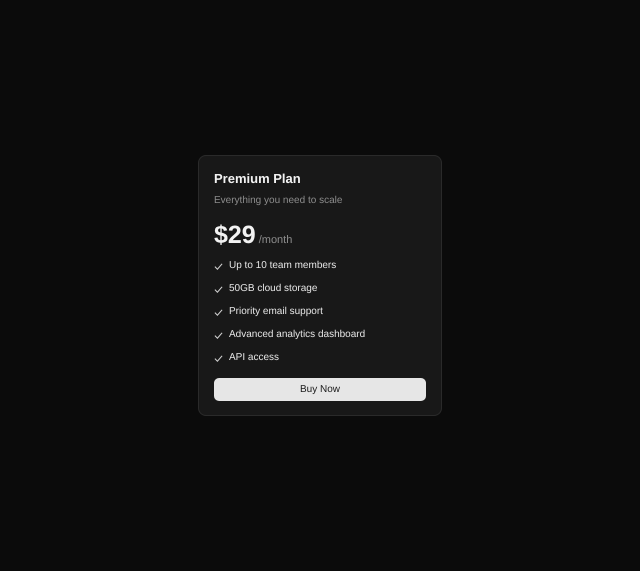 The height and width of the screenshot is (571, 640). I want to click on feature-text: 50GB cloud storage, so click(273, 289).